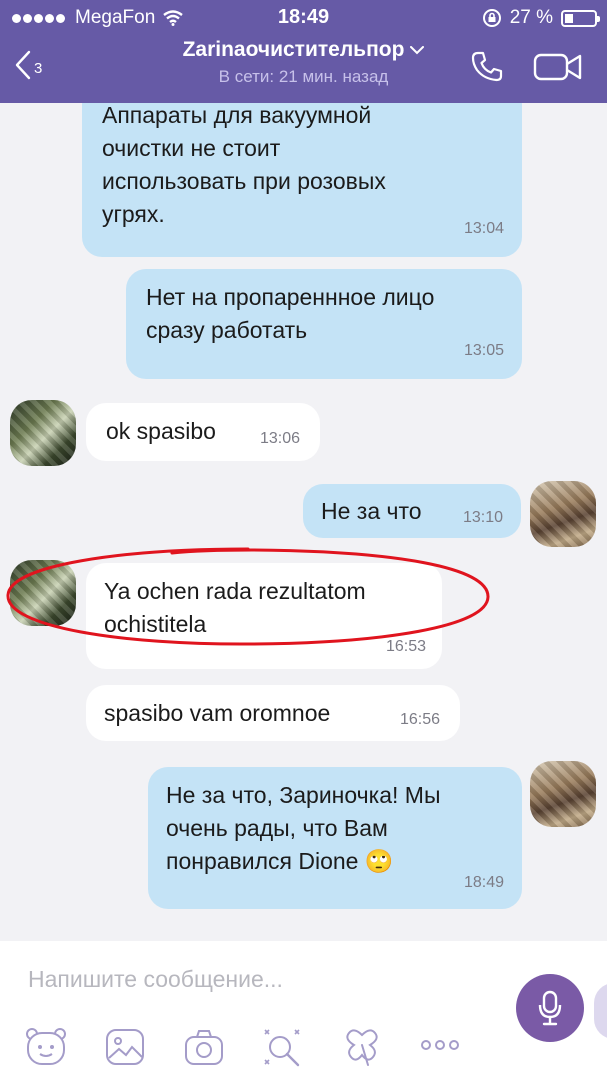 The height and width of the screenshot is (1080, 607). I want to click on contact-title: Zarinaочистительпор, so click(304, 50).